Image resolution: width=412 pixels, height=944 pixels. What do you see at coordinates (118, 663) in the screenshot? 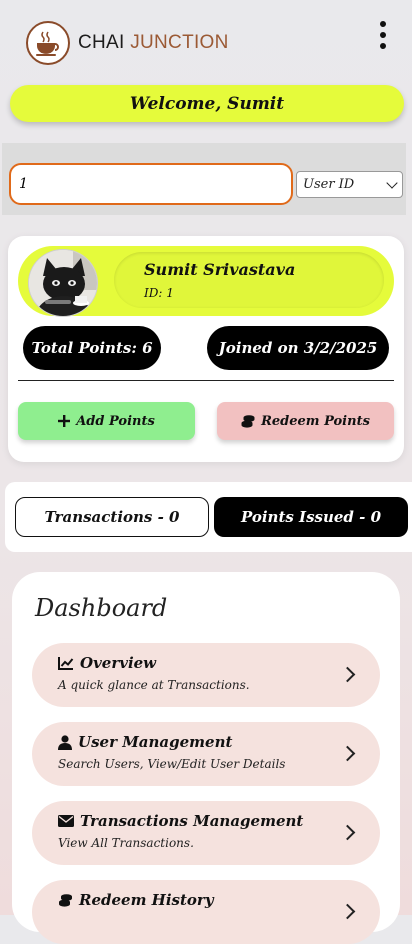
I see `overview-label: Overview` at bounding box center [118, 663].